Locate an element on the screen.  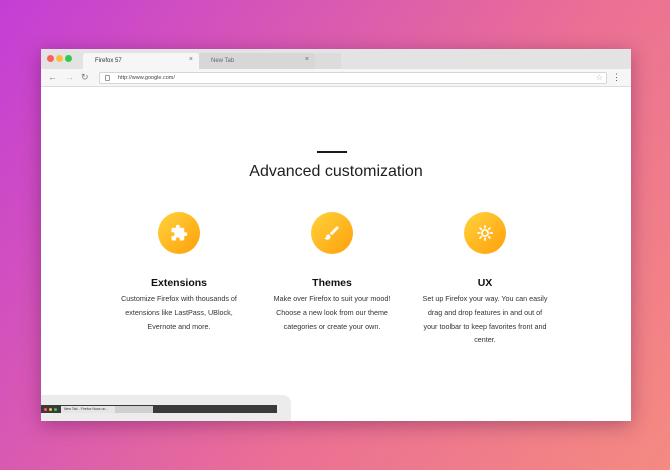
feature-title: Themes is located at coordinates (332, 283).